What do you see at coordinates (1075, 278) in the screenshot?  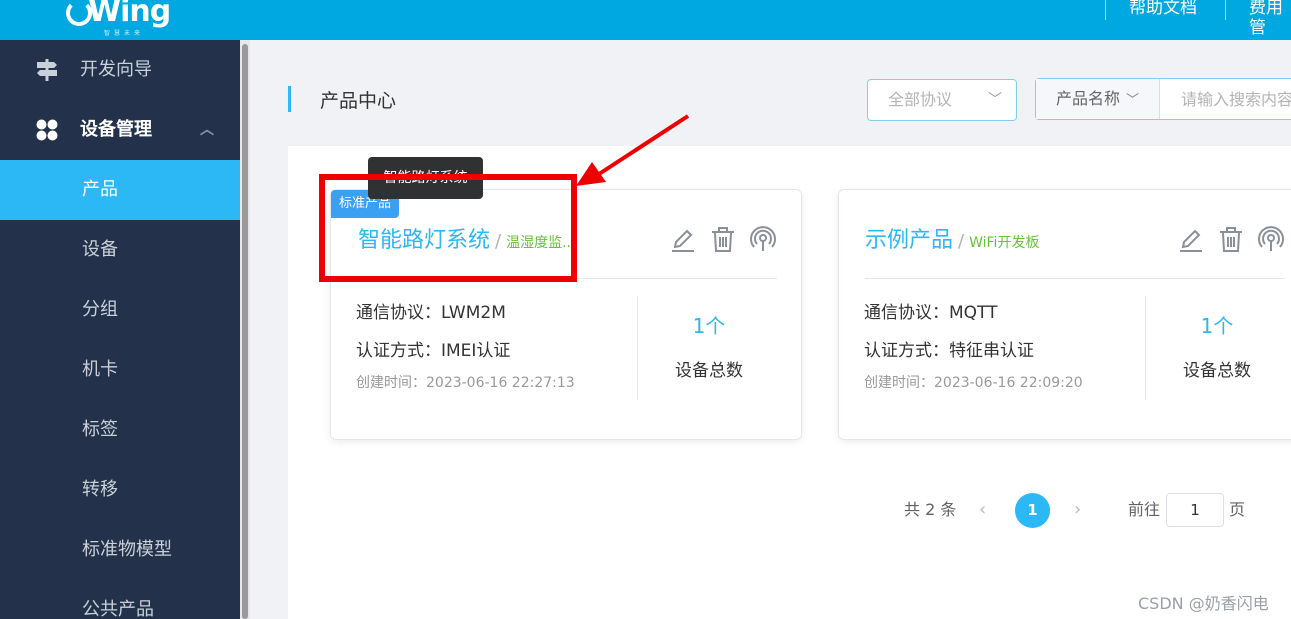 I see `card-divider` at bounding box center [1075, 278].